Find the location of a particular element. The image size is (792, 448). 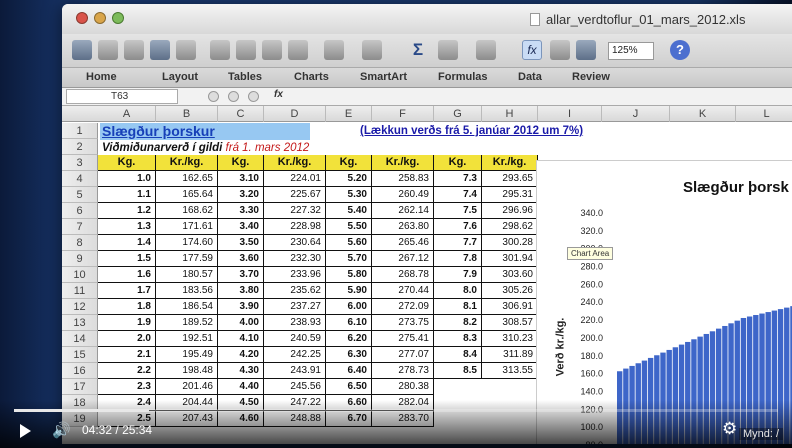

row-header-1: 1 is located at coordinates (80, 131).